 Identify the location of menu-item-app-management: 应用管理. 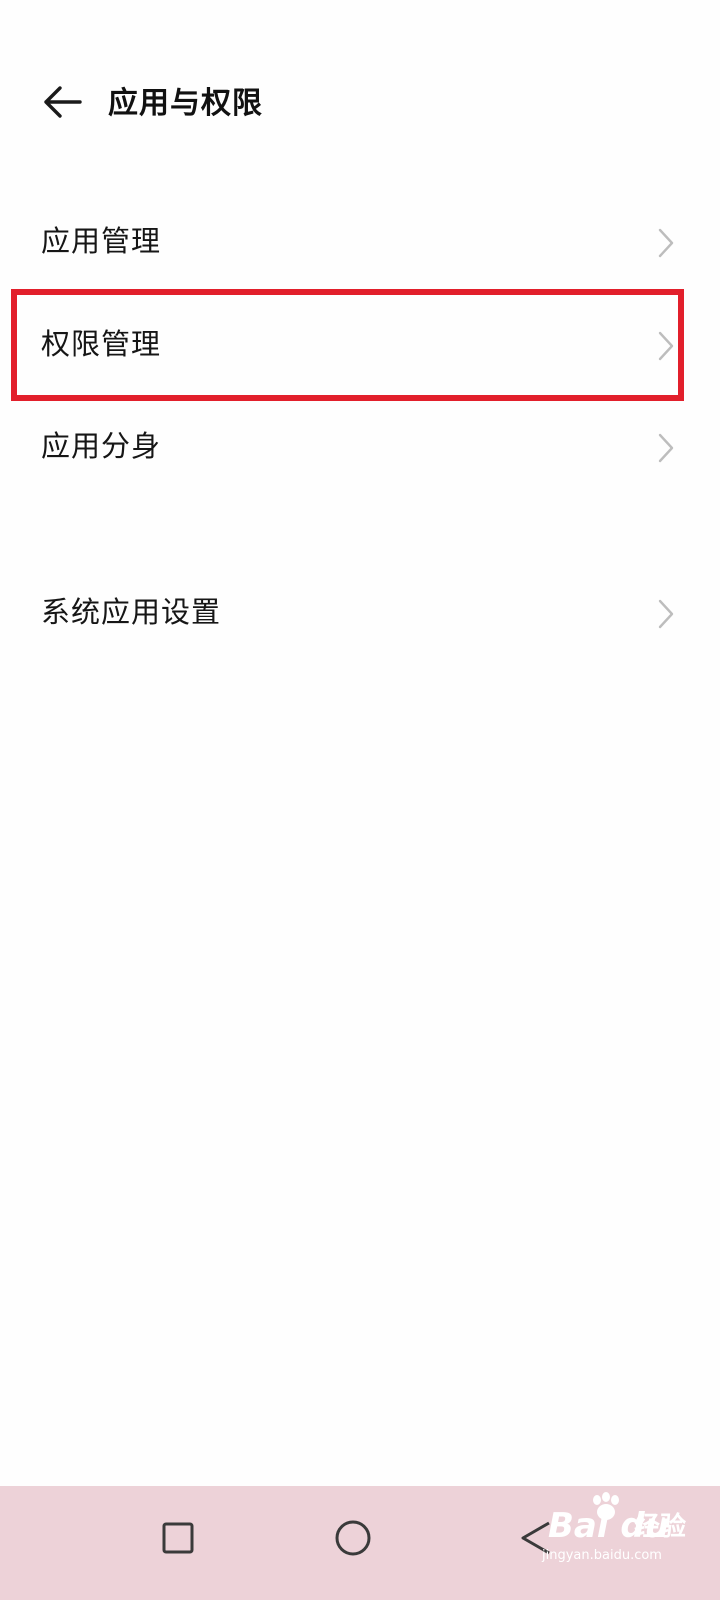
(360, 243).